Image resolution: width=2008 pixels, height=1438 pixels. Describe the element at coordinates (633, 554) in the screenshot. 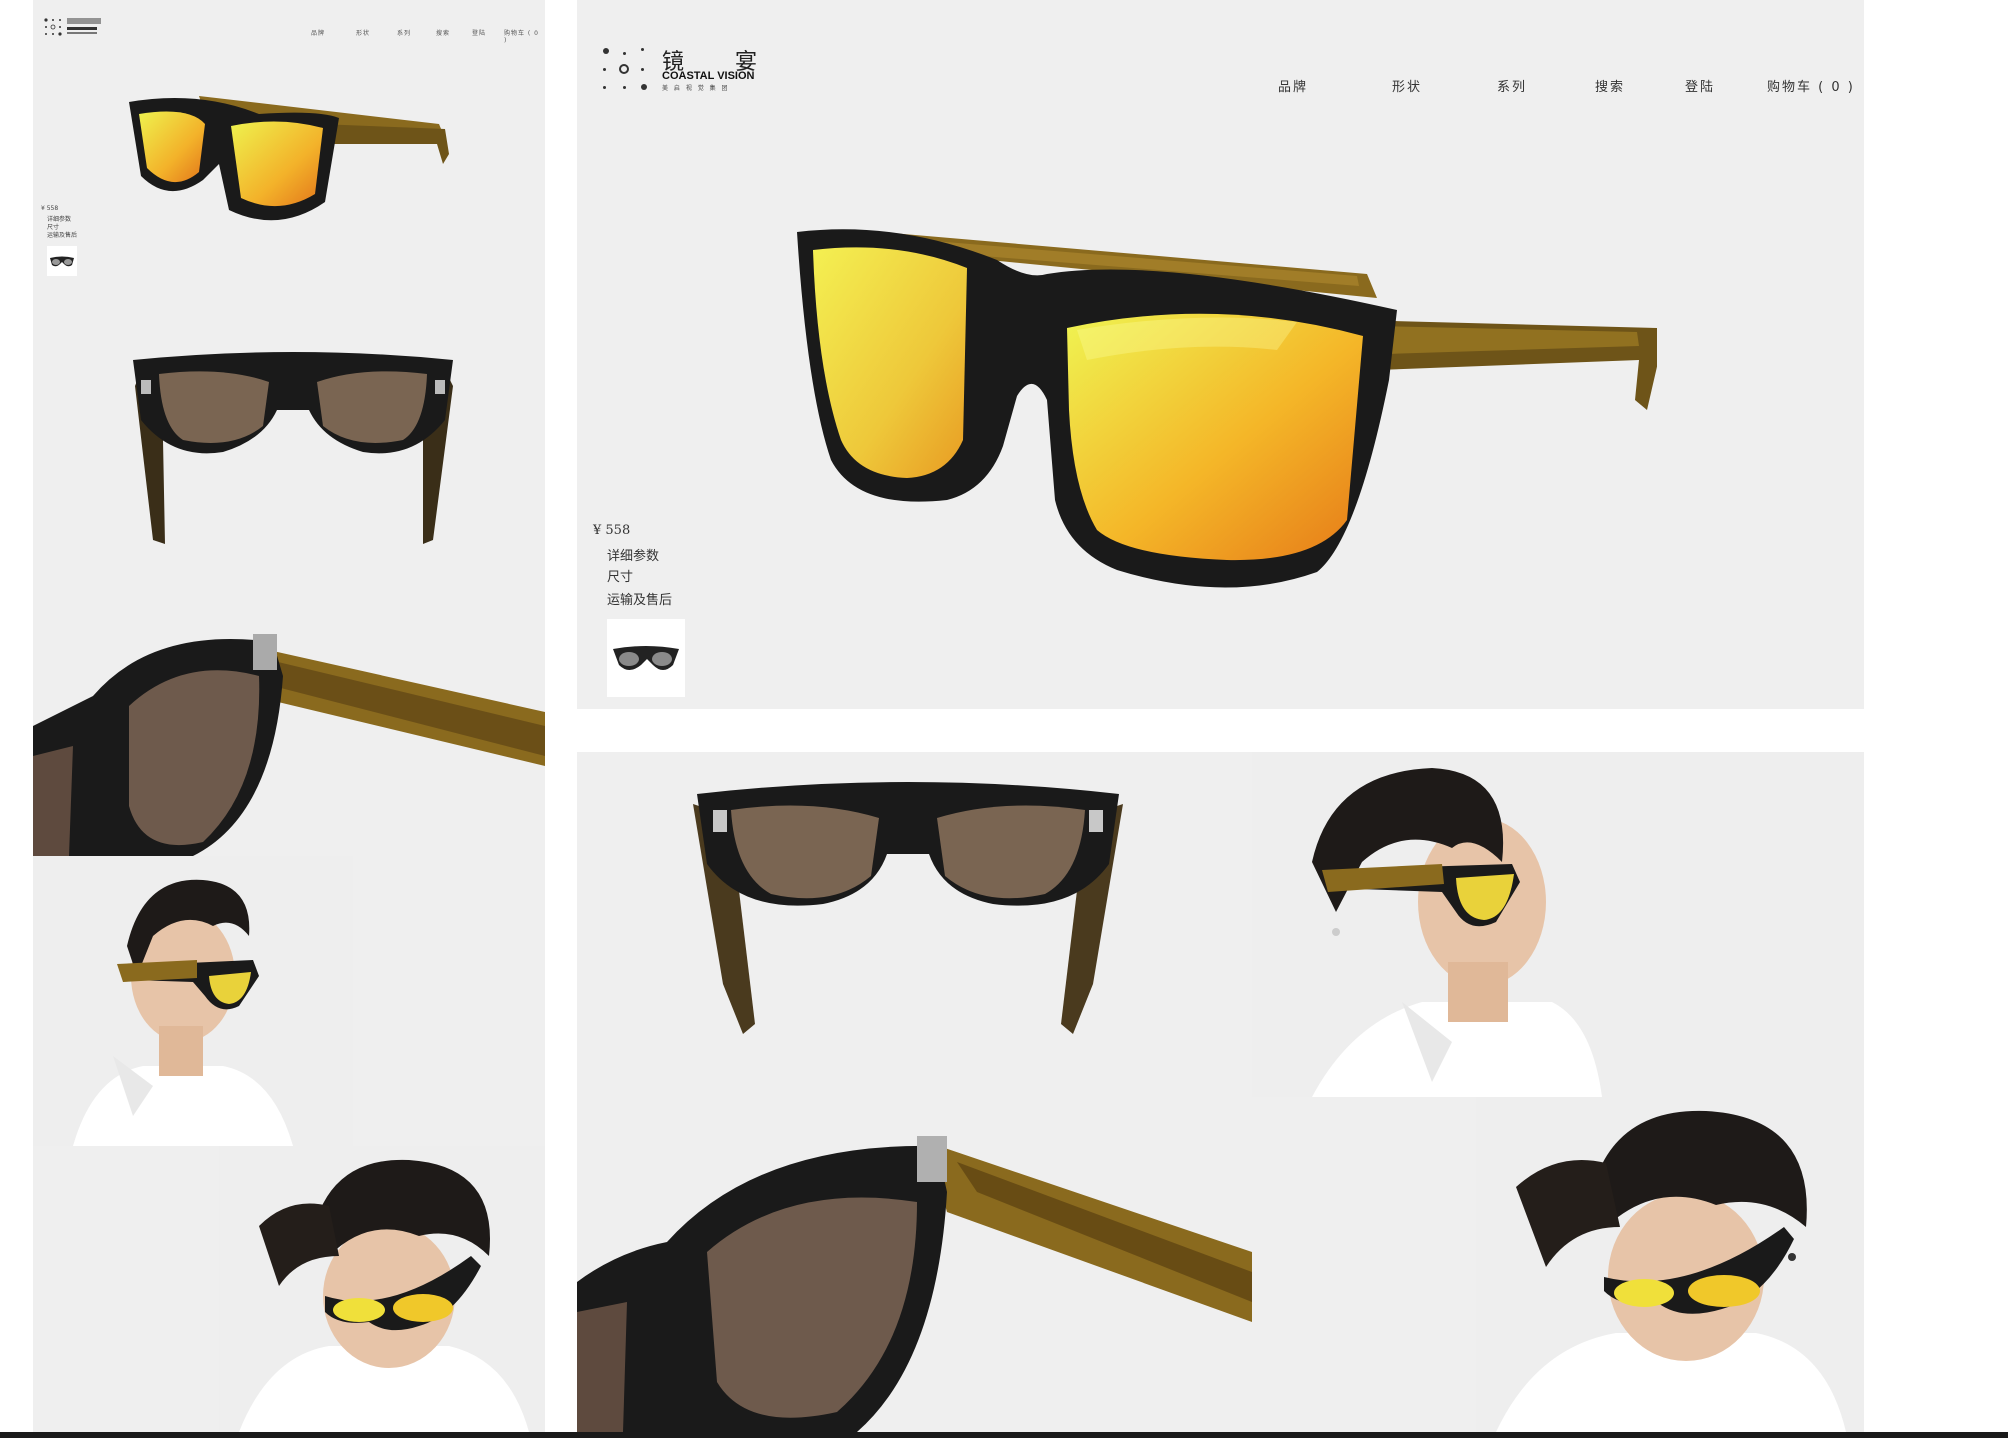

I see `link-specs: 详细参数` at that location.